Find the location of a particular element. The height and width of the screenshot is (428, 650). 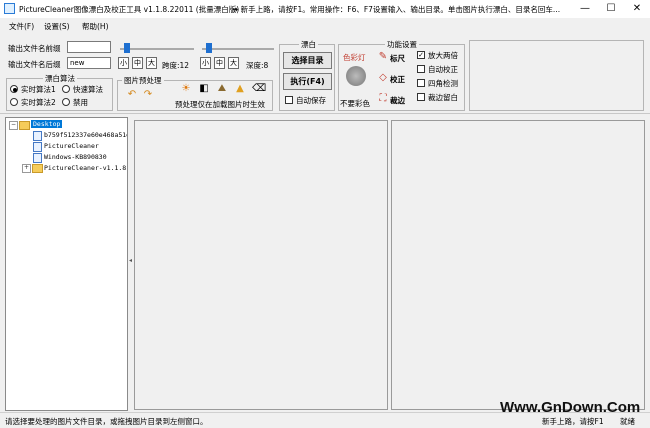

radio-realtime2-label: 实时算法2 is located at coordinates (38, 102).